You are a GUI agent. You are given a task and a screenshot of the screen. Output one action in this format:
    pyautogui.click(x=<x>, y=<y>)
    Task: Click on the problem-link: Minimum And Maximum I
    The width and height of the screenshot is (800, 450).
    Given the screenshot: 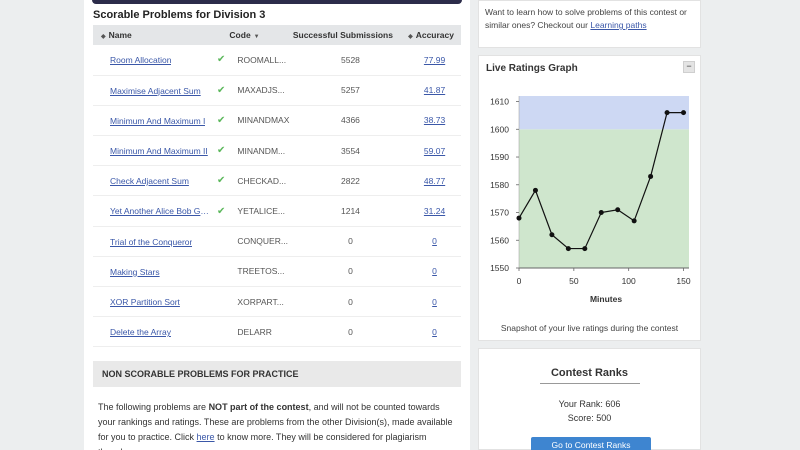 What is the action you would take?
    pyautogui.click(x=153, y=121)
    